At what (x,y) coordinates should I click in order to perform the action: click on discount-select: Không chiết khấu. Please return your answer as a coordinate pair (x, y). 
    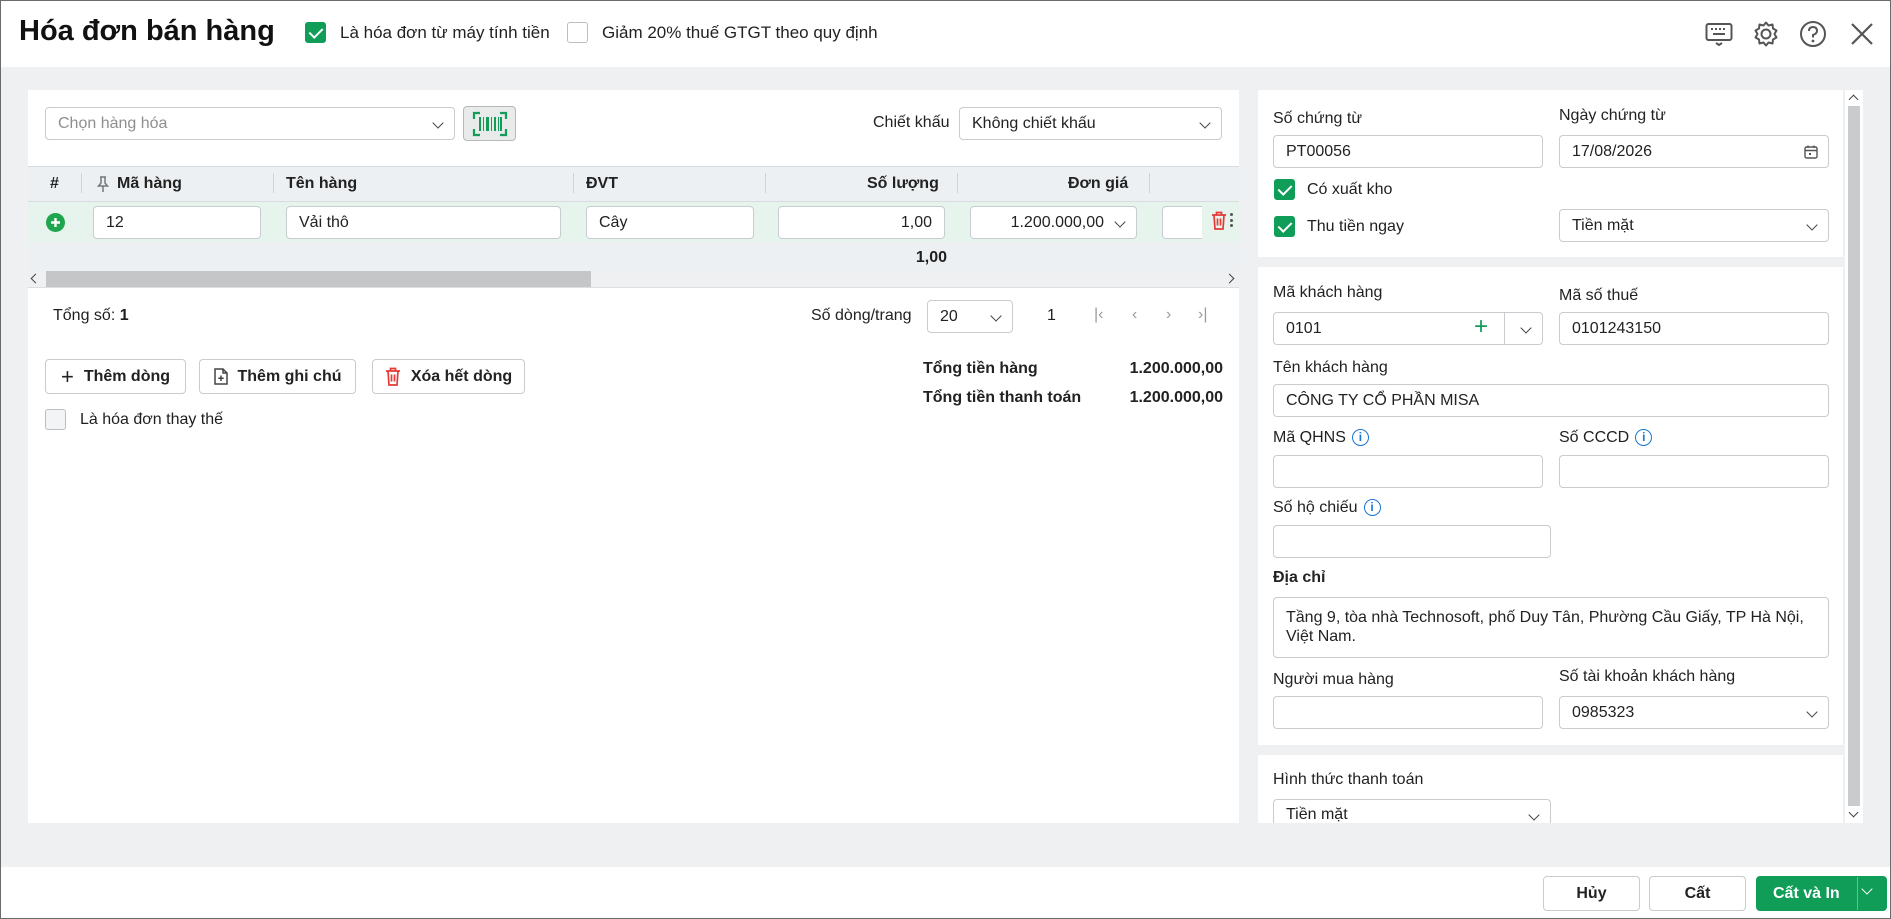
    Looking at the image, I should click on (1090, 123).